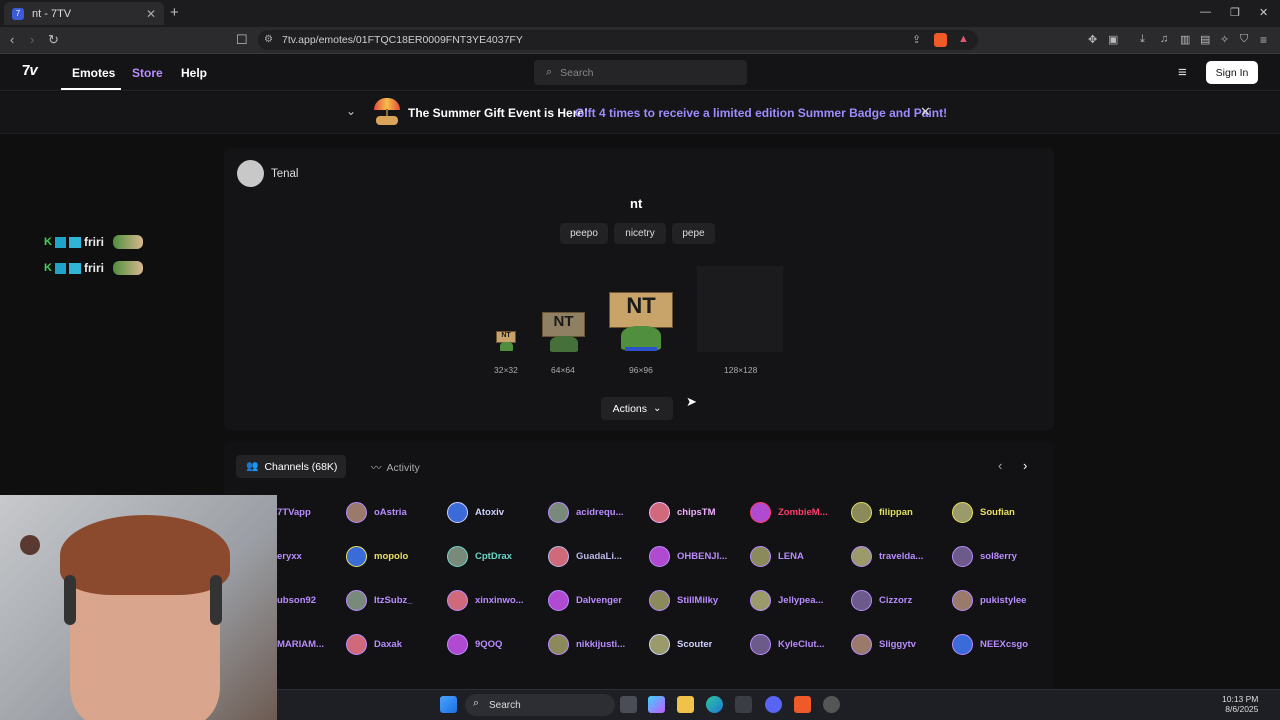 The width and height of the screenshot is (1280, 720). Describe the element at coordinates (147, 73) in the screenshot. I see `nav-store: Store` at that location.